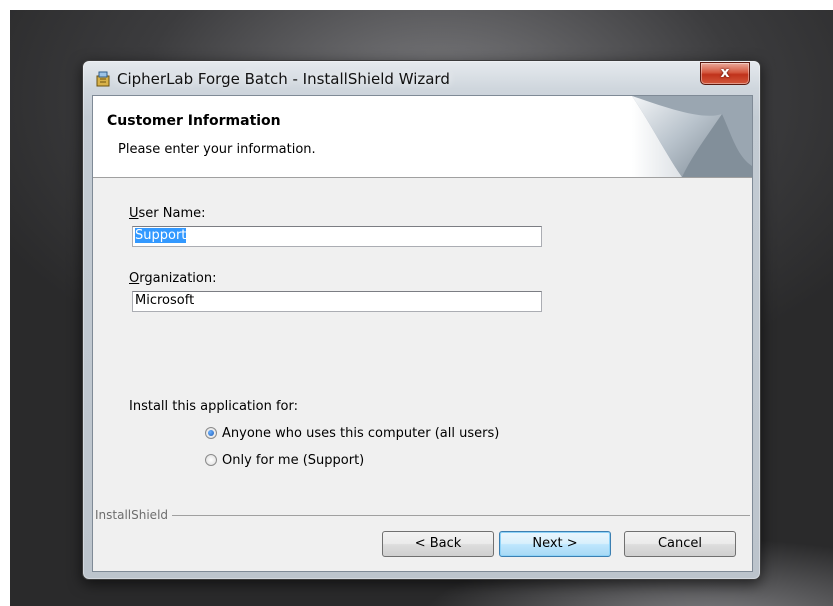  I want to click on installshield-brand-line: InstallShield, so click(422, 515).